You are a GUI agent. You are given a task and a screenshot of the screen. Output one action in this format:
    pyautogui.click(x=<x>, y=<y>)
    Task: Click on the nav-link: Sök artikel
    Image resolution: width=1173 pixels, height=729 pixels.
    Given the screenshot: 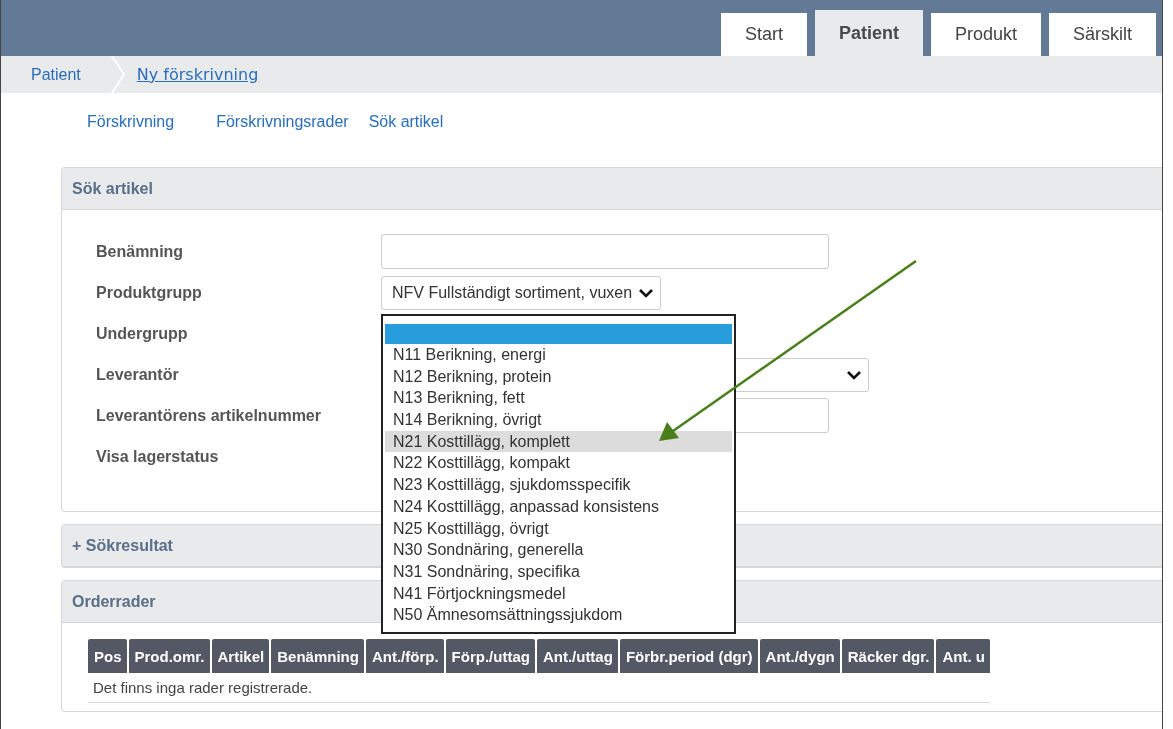 What is the action you would take?
    pyautogui.click(x=406, y=130)
    